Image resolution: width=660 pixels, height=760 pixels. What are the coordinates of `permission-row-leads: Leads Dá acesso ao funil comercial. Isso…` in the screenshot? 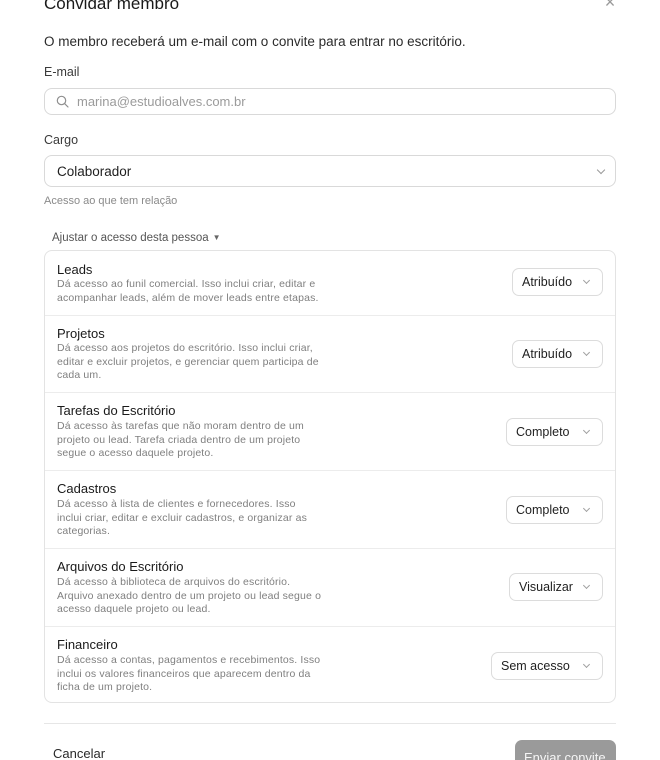 It's located at (330, 283).